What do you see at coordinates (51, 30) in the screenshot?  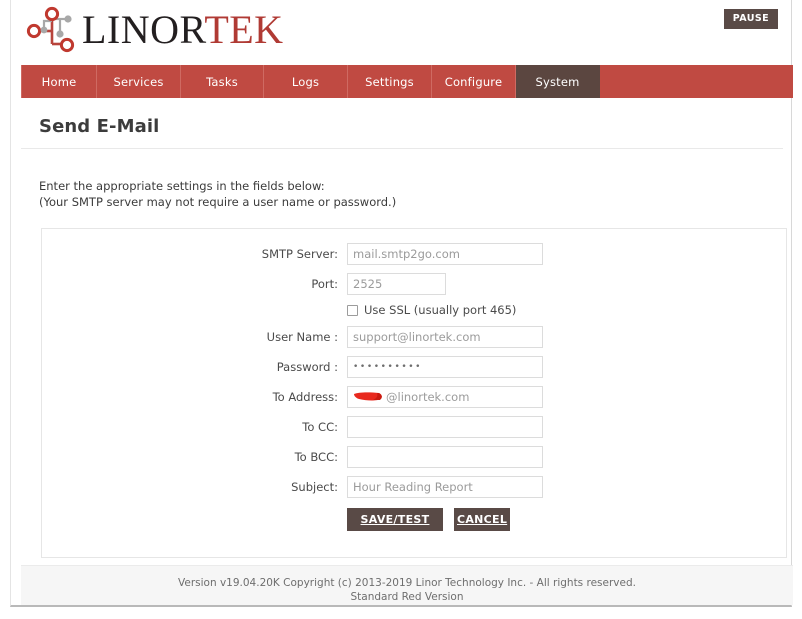 I see `linortek-circuit-logo-icon` at bounding box center [51, 30].